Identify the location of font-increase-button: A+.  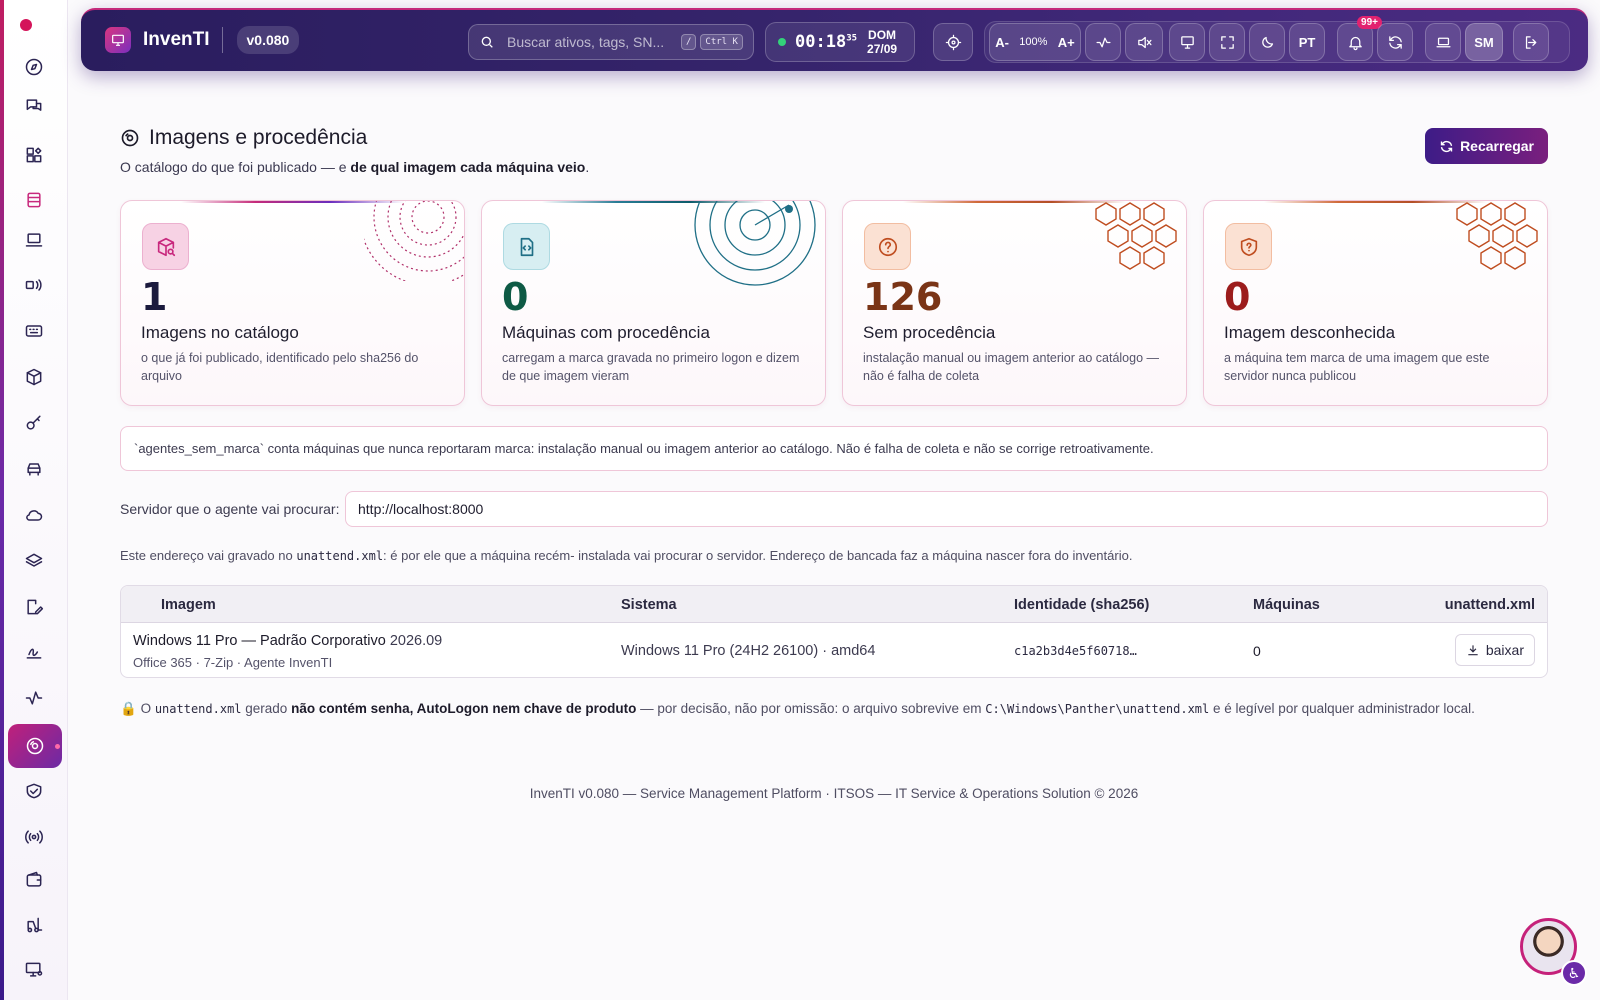
(1066, 42).